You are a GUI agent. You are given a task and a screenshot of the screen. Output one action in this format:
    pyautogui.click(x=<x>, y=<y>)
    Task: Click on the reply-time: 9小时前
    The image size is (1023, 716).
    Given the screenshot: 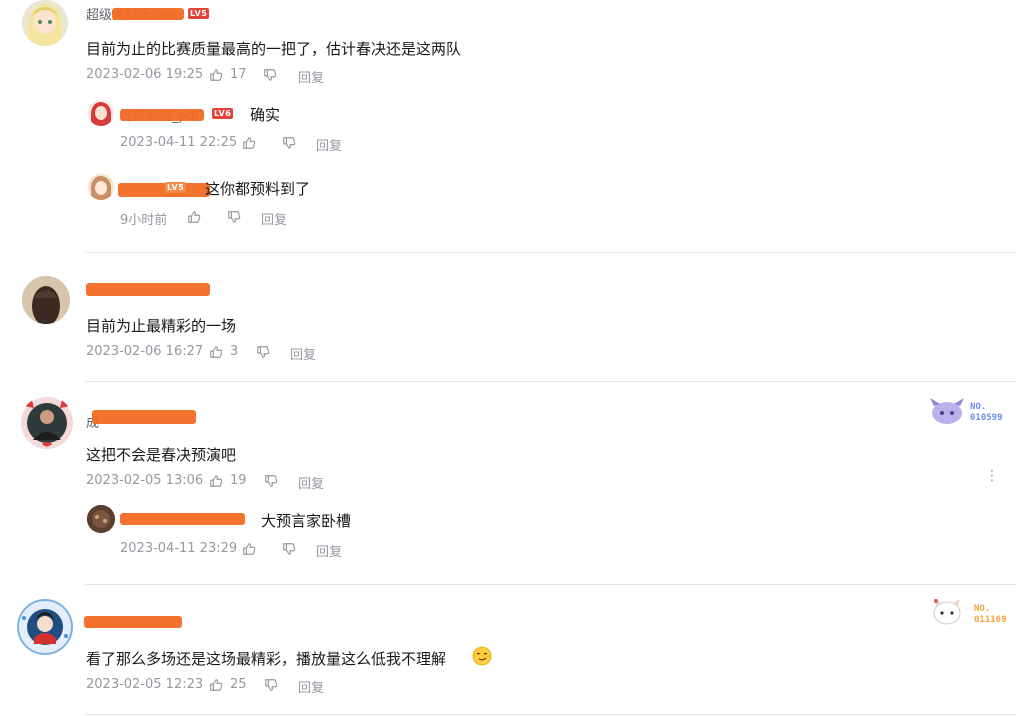 What is the action you would take?
    pyautogui.click(x=144, y=220)
    